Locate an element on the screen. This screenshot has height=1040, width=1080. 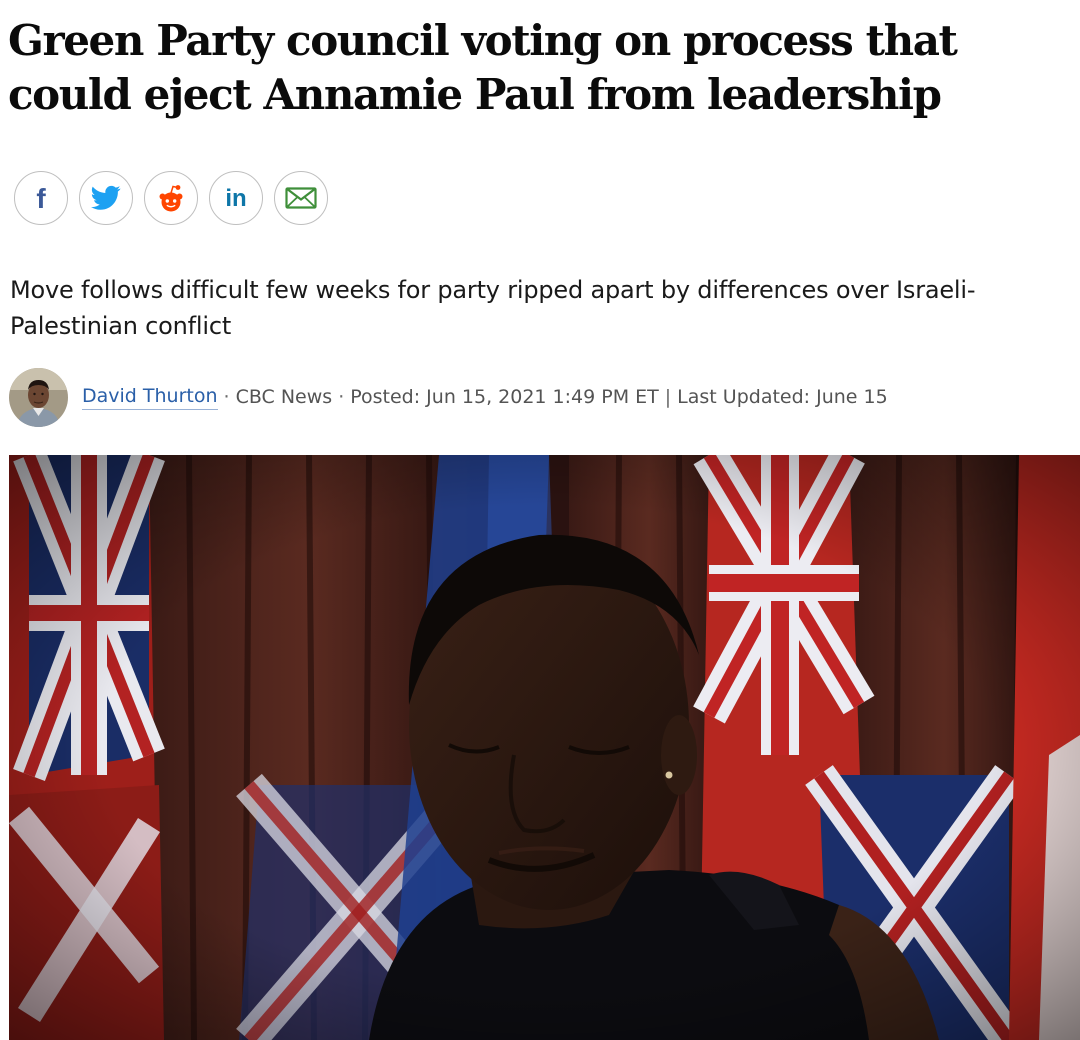
svg-text: in is located at coordinates (235, 198).